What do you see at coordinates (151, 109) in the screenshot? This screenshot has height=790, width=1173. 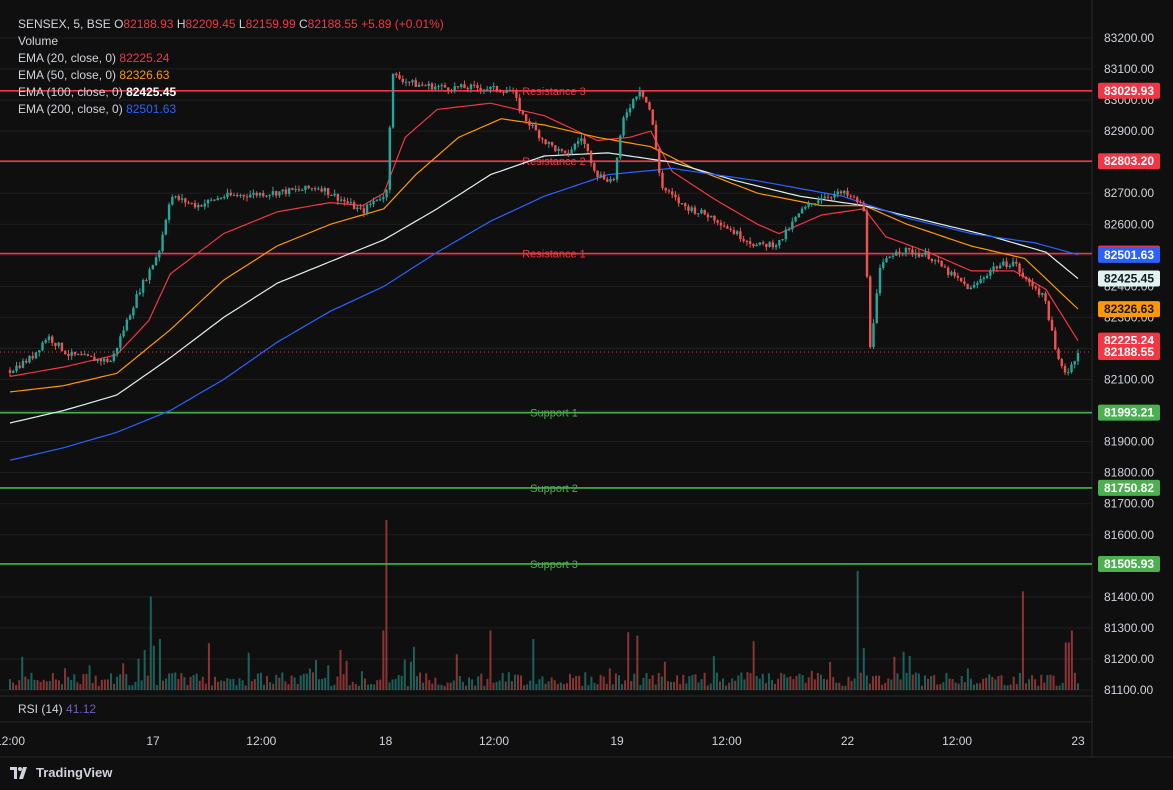 I see `ema200-value: 82501.63` at bounding box center [151, 109].